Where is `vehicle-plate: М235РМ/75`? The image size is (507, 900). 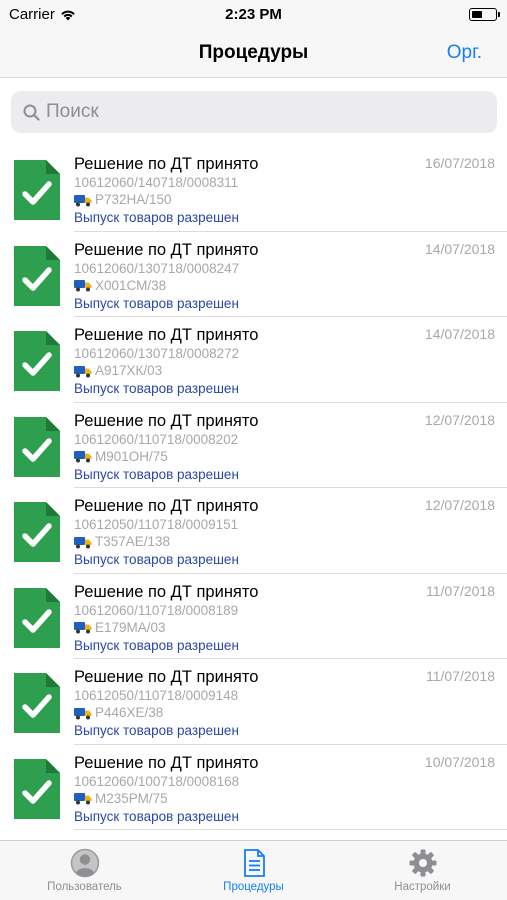
vehicle-plate: М235РМ/75 is located at coordinates (131, 798).